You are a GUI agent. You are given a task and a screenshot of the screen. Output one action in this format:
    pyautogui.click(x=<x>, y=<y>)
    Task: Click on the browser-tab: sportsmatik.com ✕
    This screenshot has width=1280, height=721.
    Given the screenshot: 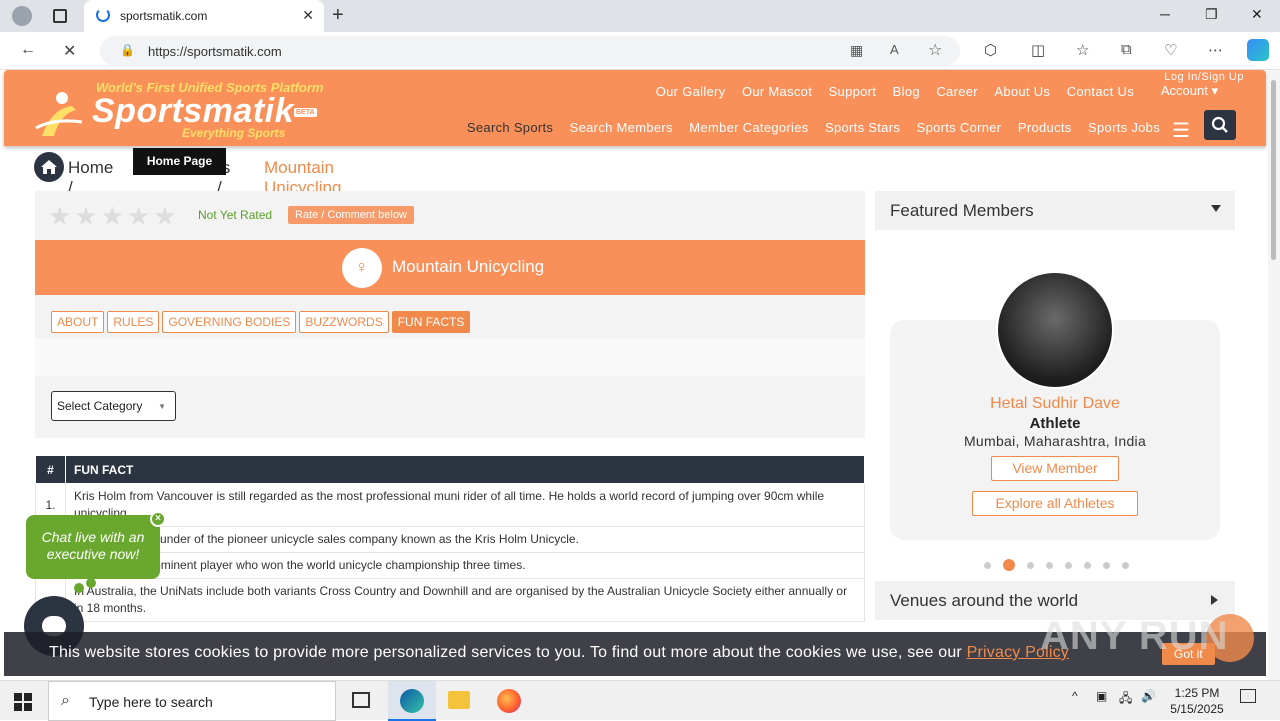 What is the action you would take?
    pyautogui.click(x=204, y=16)
    